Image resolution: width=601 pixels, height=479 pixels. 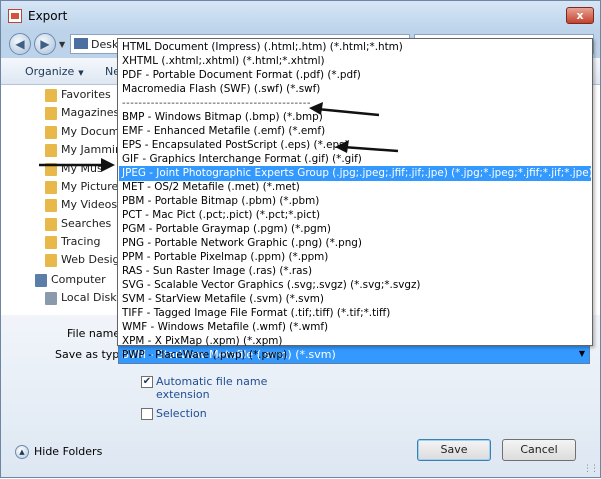 I want to click on file-type-option: XHTML (.xhtml;.xhtml) (*.html;*.xhtml), so click(x=355, y=61).